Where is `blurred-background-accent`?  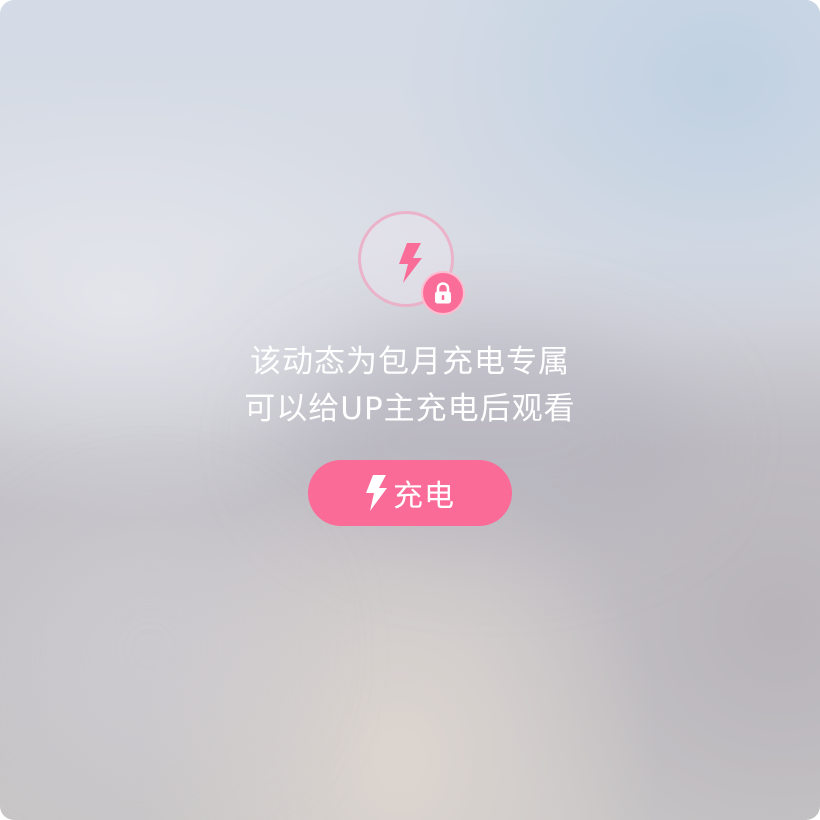
blurred-background-accent is located at coordinates (150, 650).